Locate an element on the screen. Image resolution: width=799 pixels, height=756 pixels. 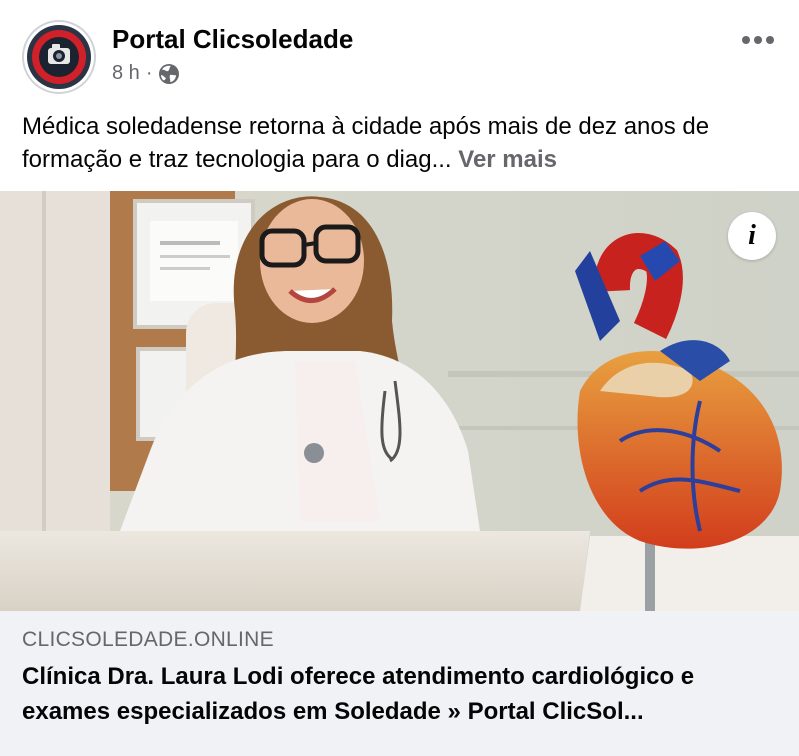
info-button: i is located at coordinates (752, 236).